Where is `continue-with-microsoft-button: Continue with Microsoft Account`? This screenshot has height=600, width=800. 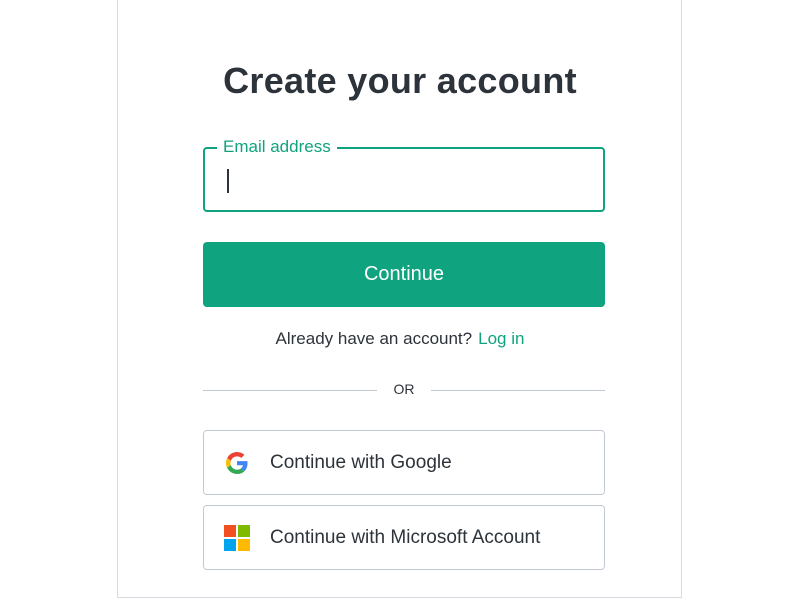 continue-with-microsoft-button: Continue with Microsoft Account is located at coordinates (404, 537).